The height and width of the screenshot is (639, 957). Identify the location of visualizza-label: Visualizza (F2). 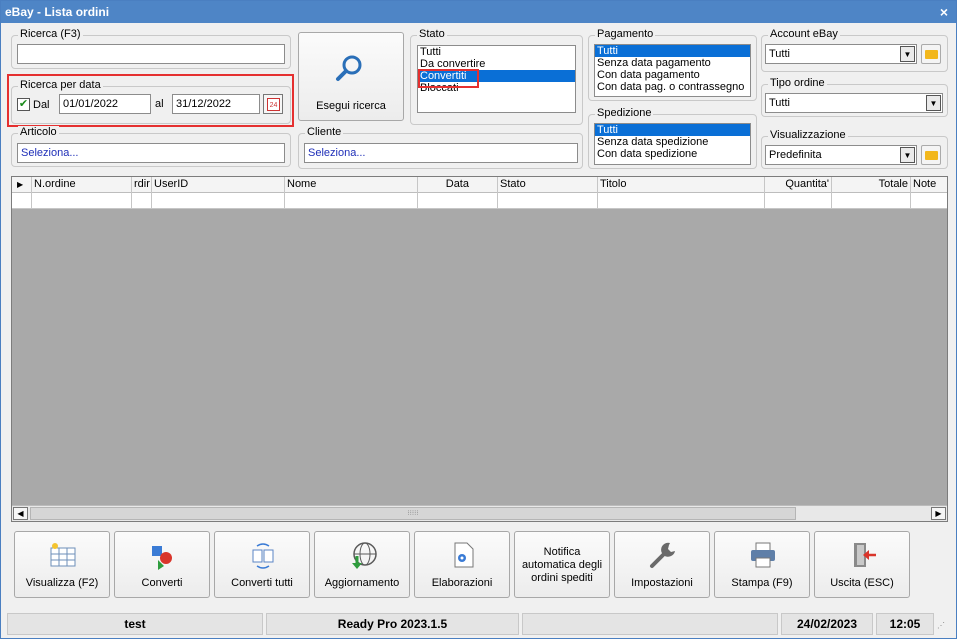
(62, 583).